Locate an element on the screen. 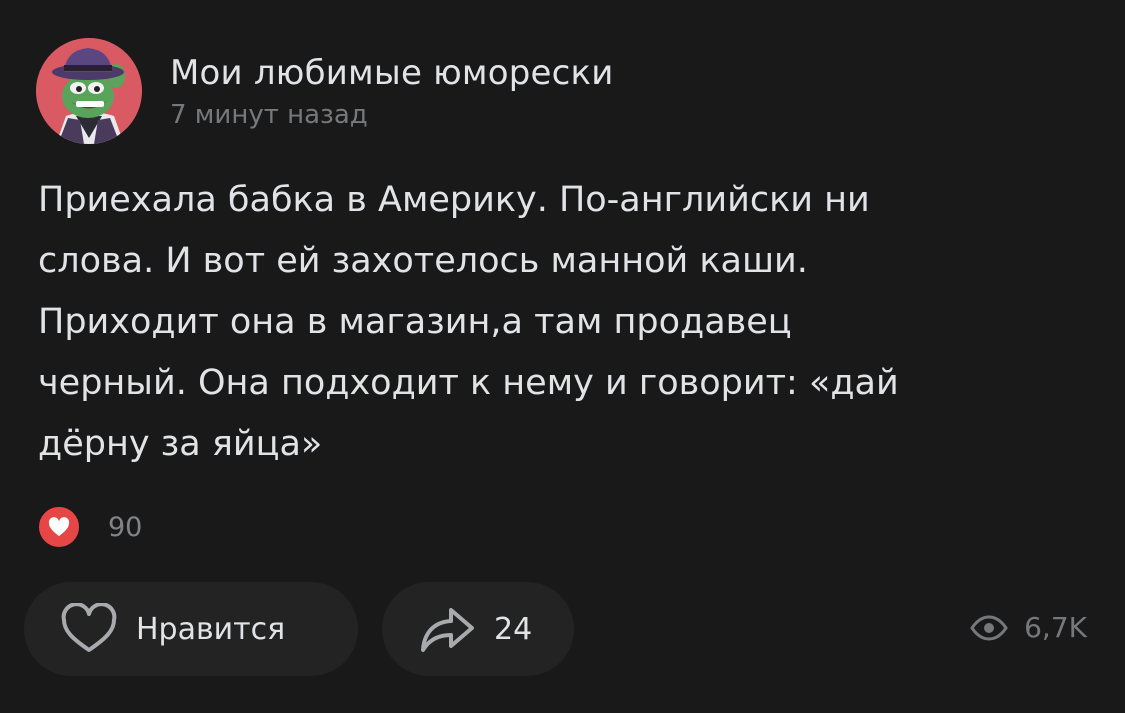 This screenshot has height=713, width=1125. share-button: 24 is located at coordinates (478, 629).